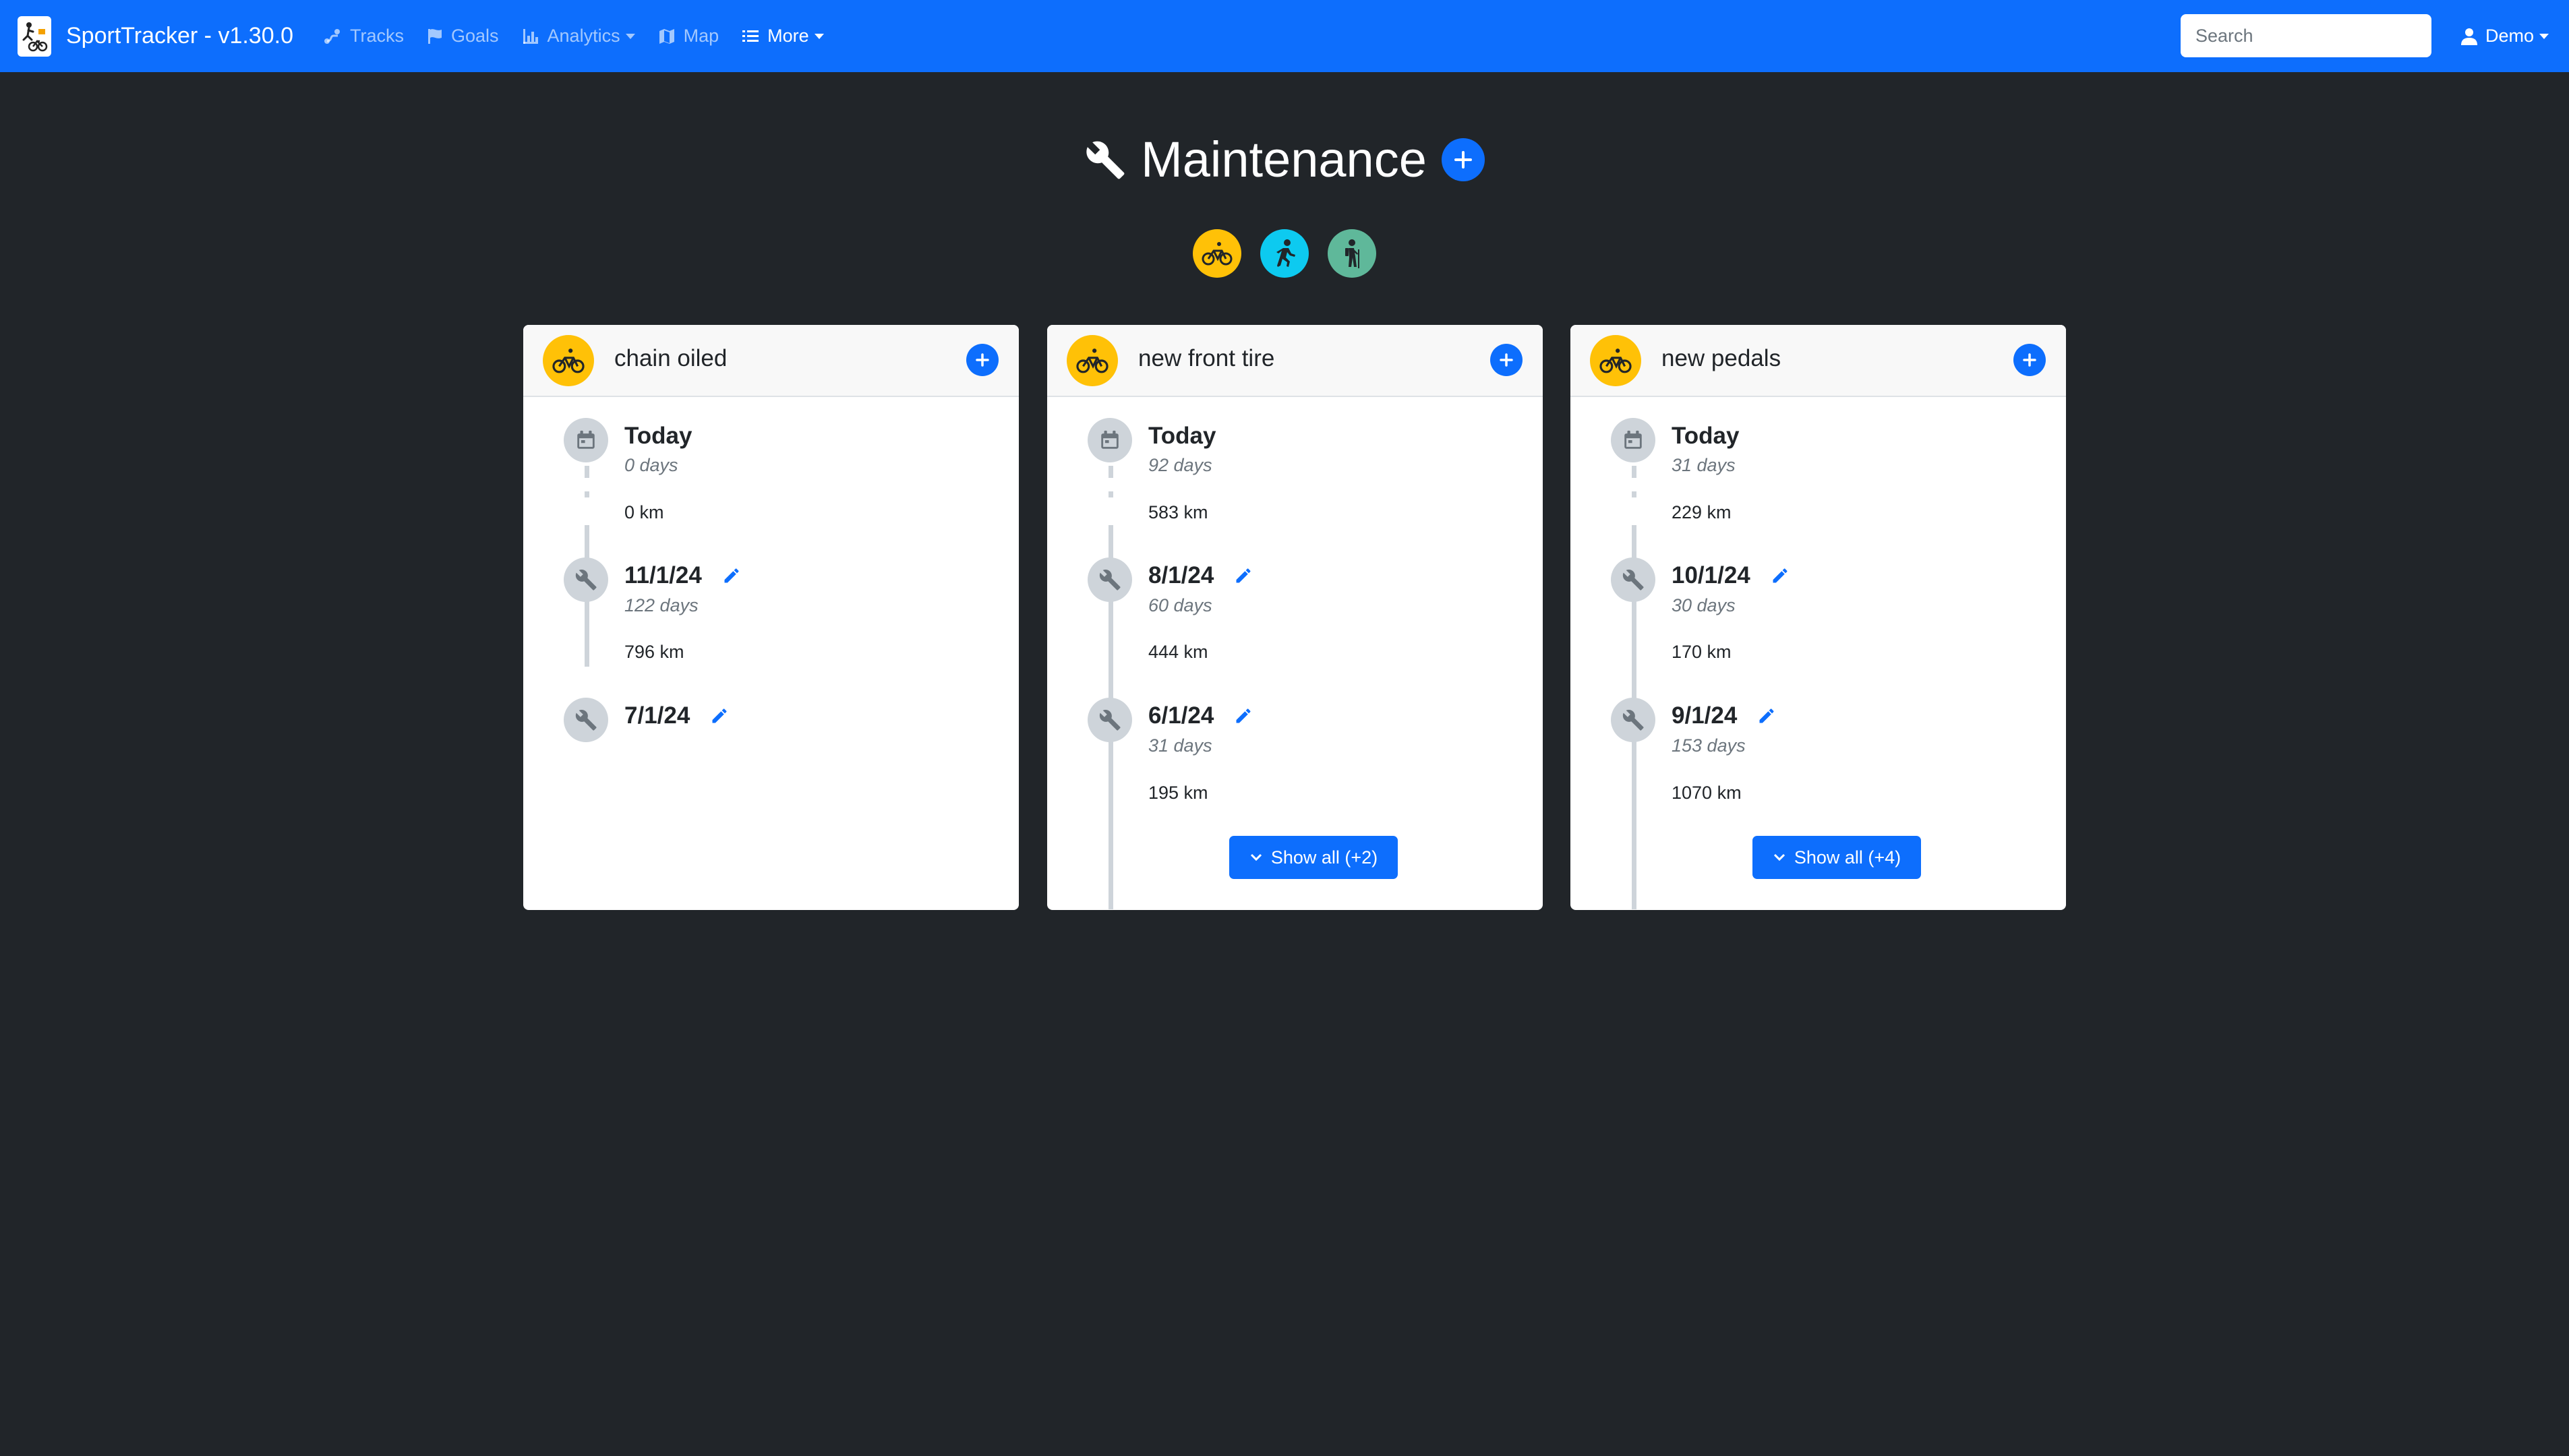  I want to click on bar-chart-icon, so click(530, 36).